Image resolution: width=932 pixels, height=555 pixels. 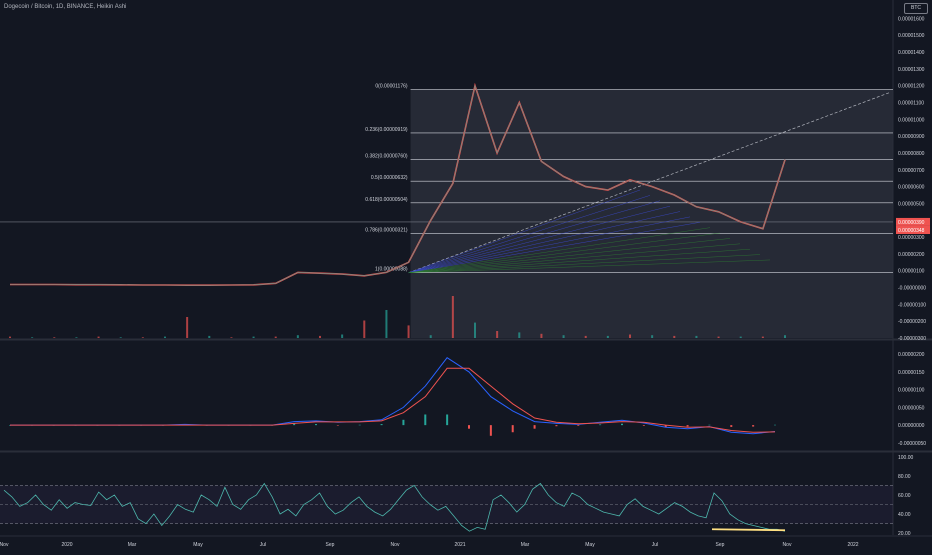 What do you see at coordinates (911, 120) in the screenshot?
I see `price-tick-label: 0.00001000` at bounding box center [911, 120].